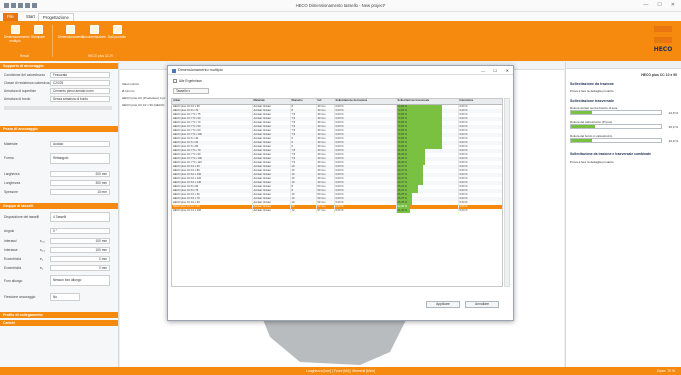  I want to click on width-input: 200 mm, so click(80, 174).